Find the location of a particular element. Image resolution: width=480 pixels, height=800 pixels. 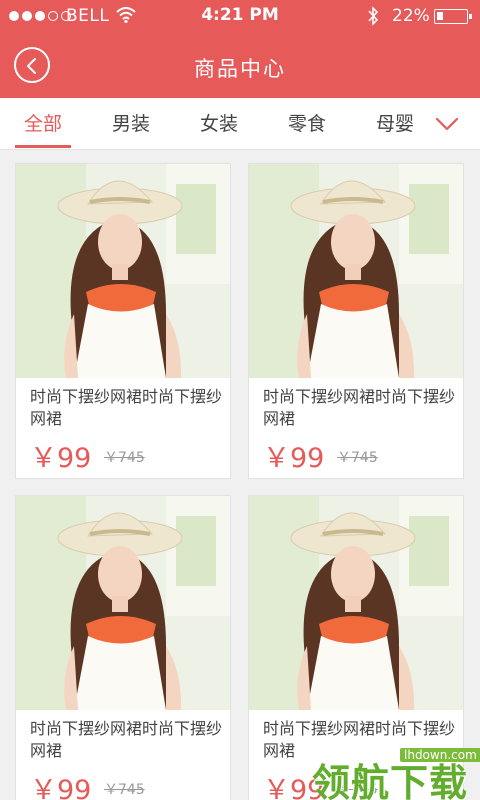

page-title: 商品中心 is located at coordinates (240, 69).